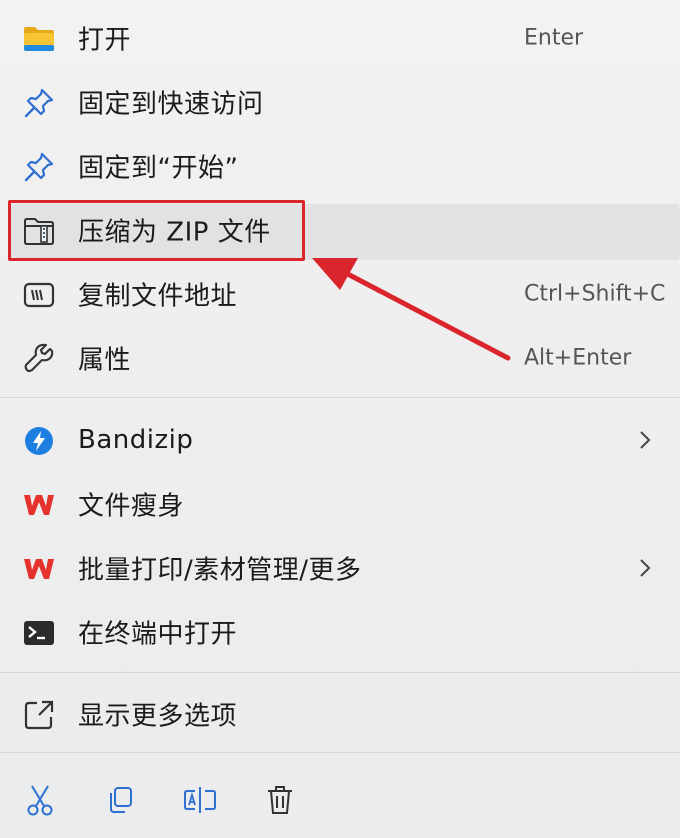  I want to click on menu-item-bandizip: Bandizip, so click(340, 440).